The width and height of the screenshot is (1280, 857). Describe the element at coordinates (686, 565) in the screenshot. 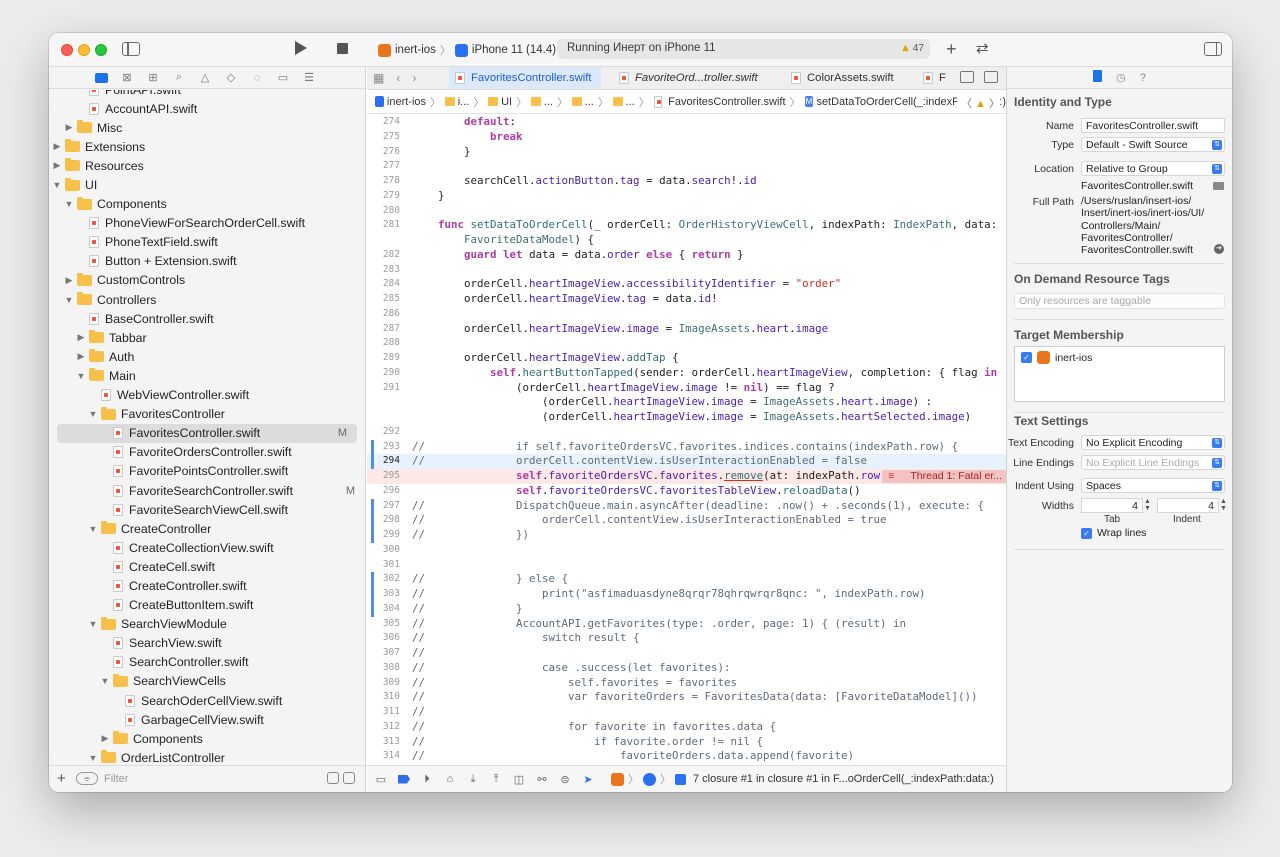

I see `code-line: 301` at that location.